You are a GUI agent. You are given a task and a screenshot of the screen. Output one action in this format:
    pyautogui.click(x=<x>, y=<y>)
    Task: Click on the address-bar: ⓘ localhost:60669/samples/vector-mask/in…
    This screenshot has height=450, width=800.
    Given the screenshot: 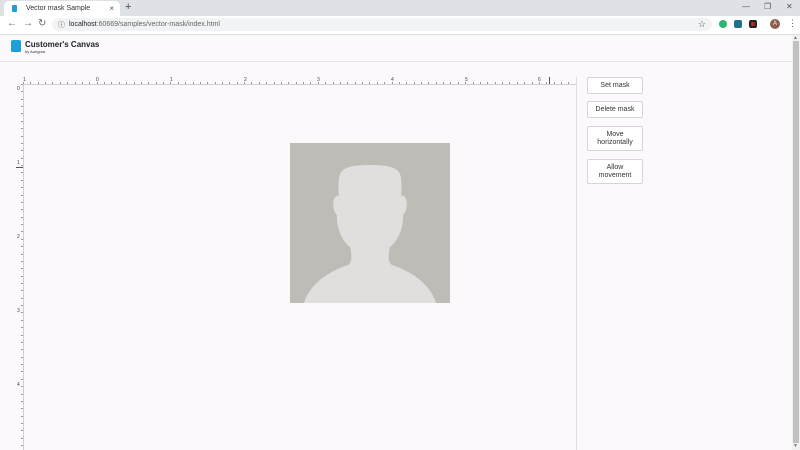 What is the action you would take?
    pyautogui.click(x=382, y=24)
    